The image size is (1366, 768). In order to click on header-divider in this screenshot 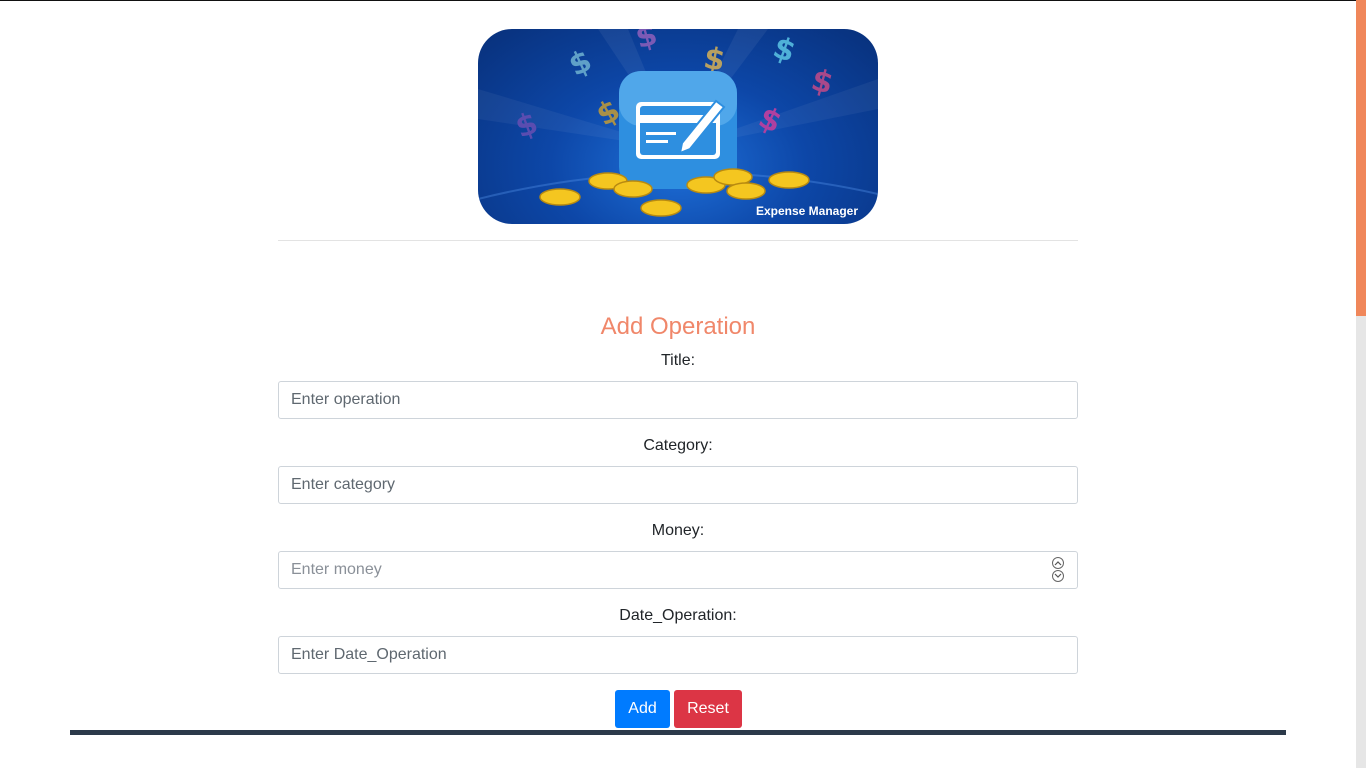, I will do `click(678, 240)`.